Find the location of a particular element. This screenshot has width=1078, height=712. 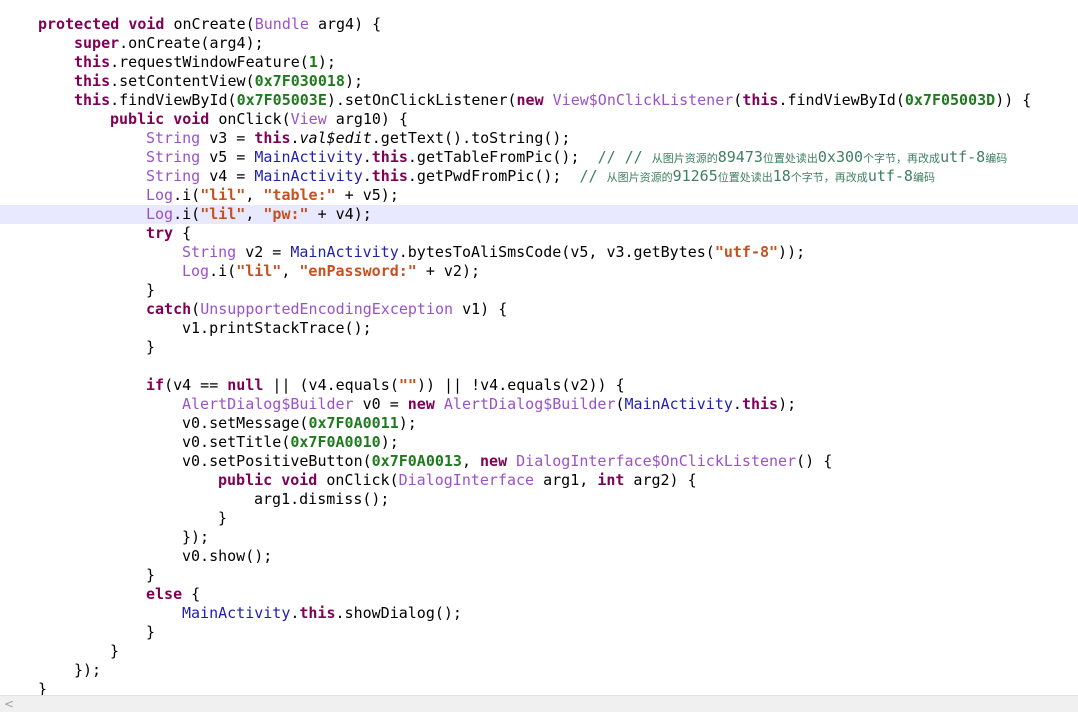

code-token: )) { is located at coordinates (1013, 100).